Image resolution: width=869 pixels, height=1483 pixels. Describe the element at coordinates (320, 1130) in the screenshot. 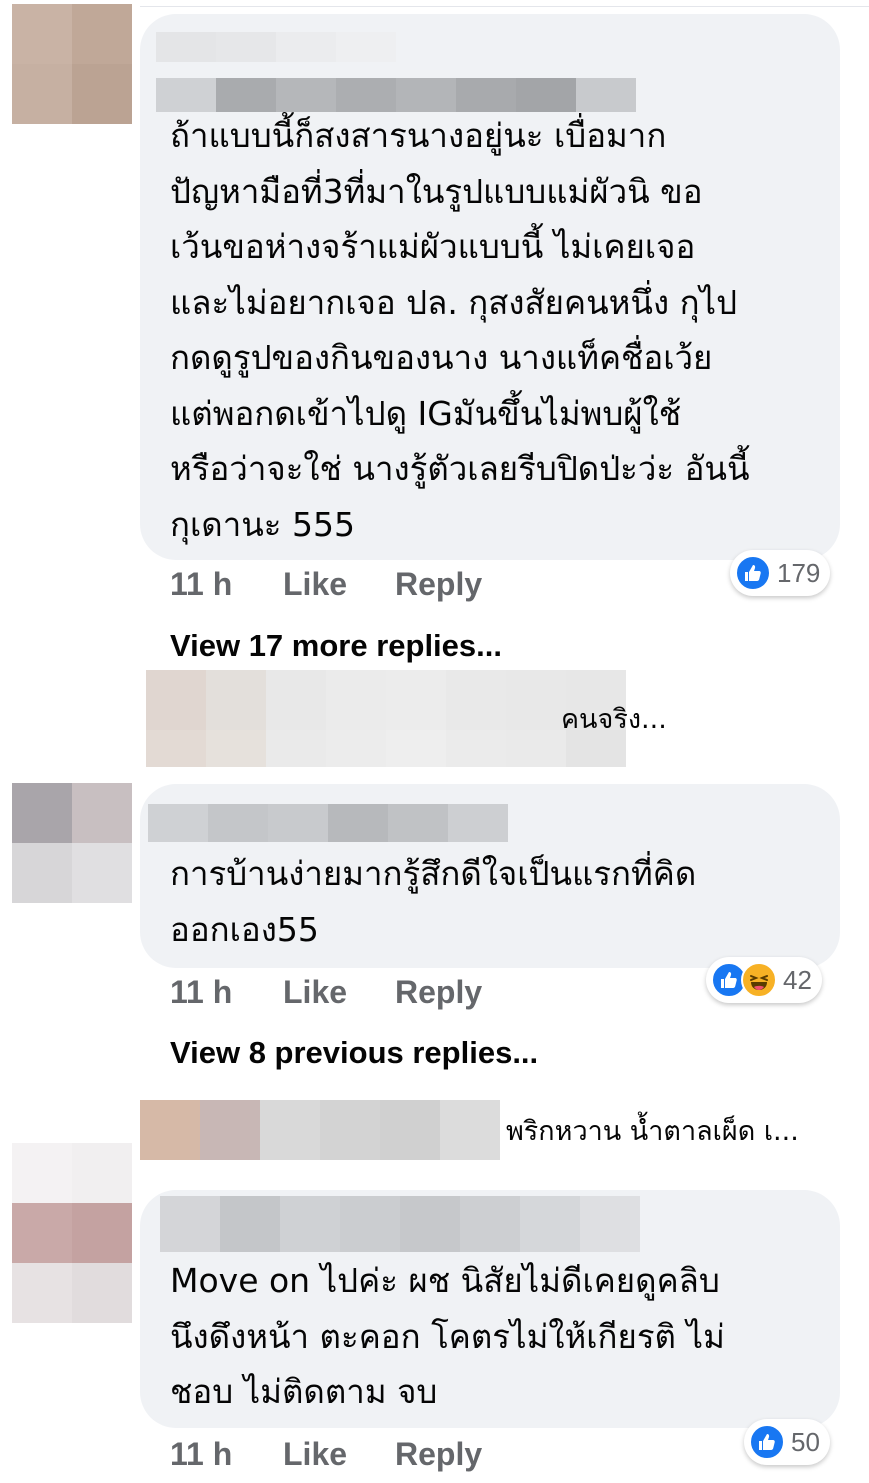

I see `blurred-reply-content` at that location.